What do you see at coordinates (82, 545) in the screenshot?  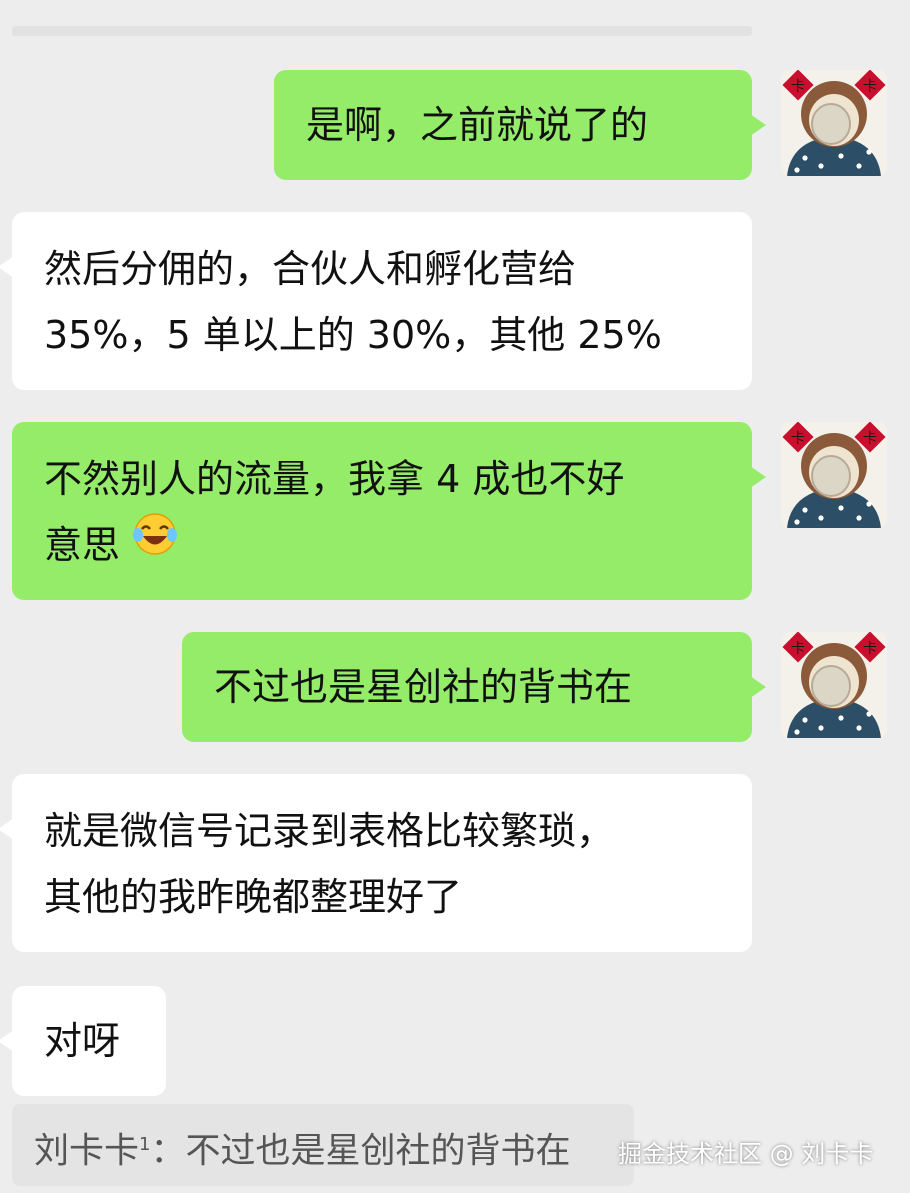 I see `message-text-line: 意思` at bounding box center [82, 545].